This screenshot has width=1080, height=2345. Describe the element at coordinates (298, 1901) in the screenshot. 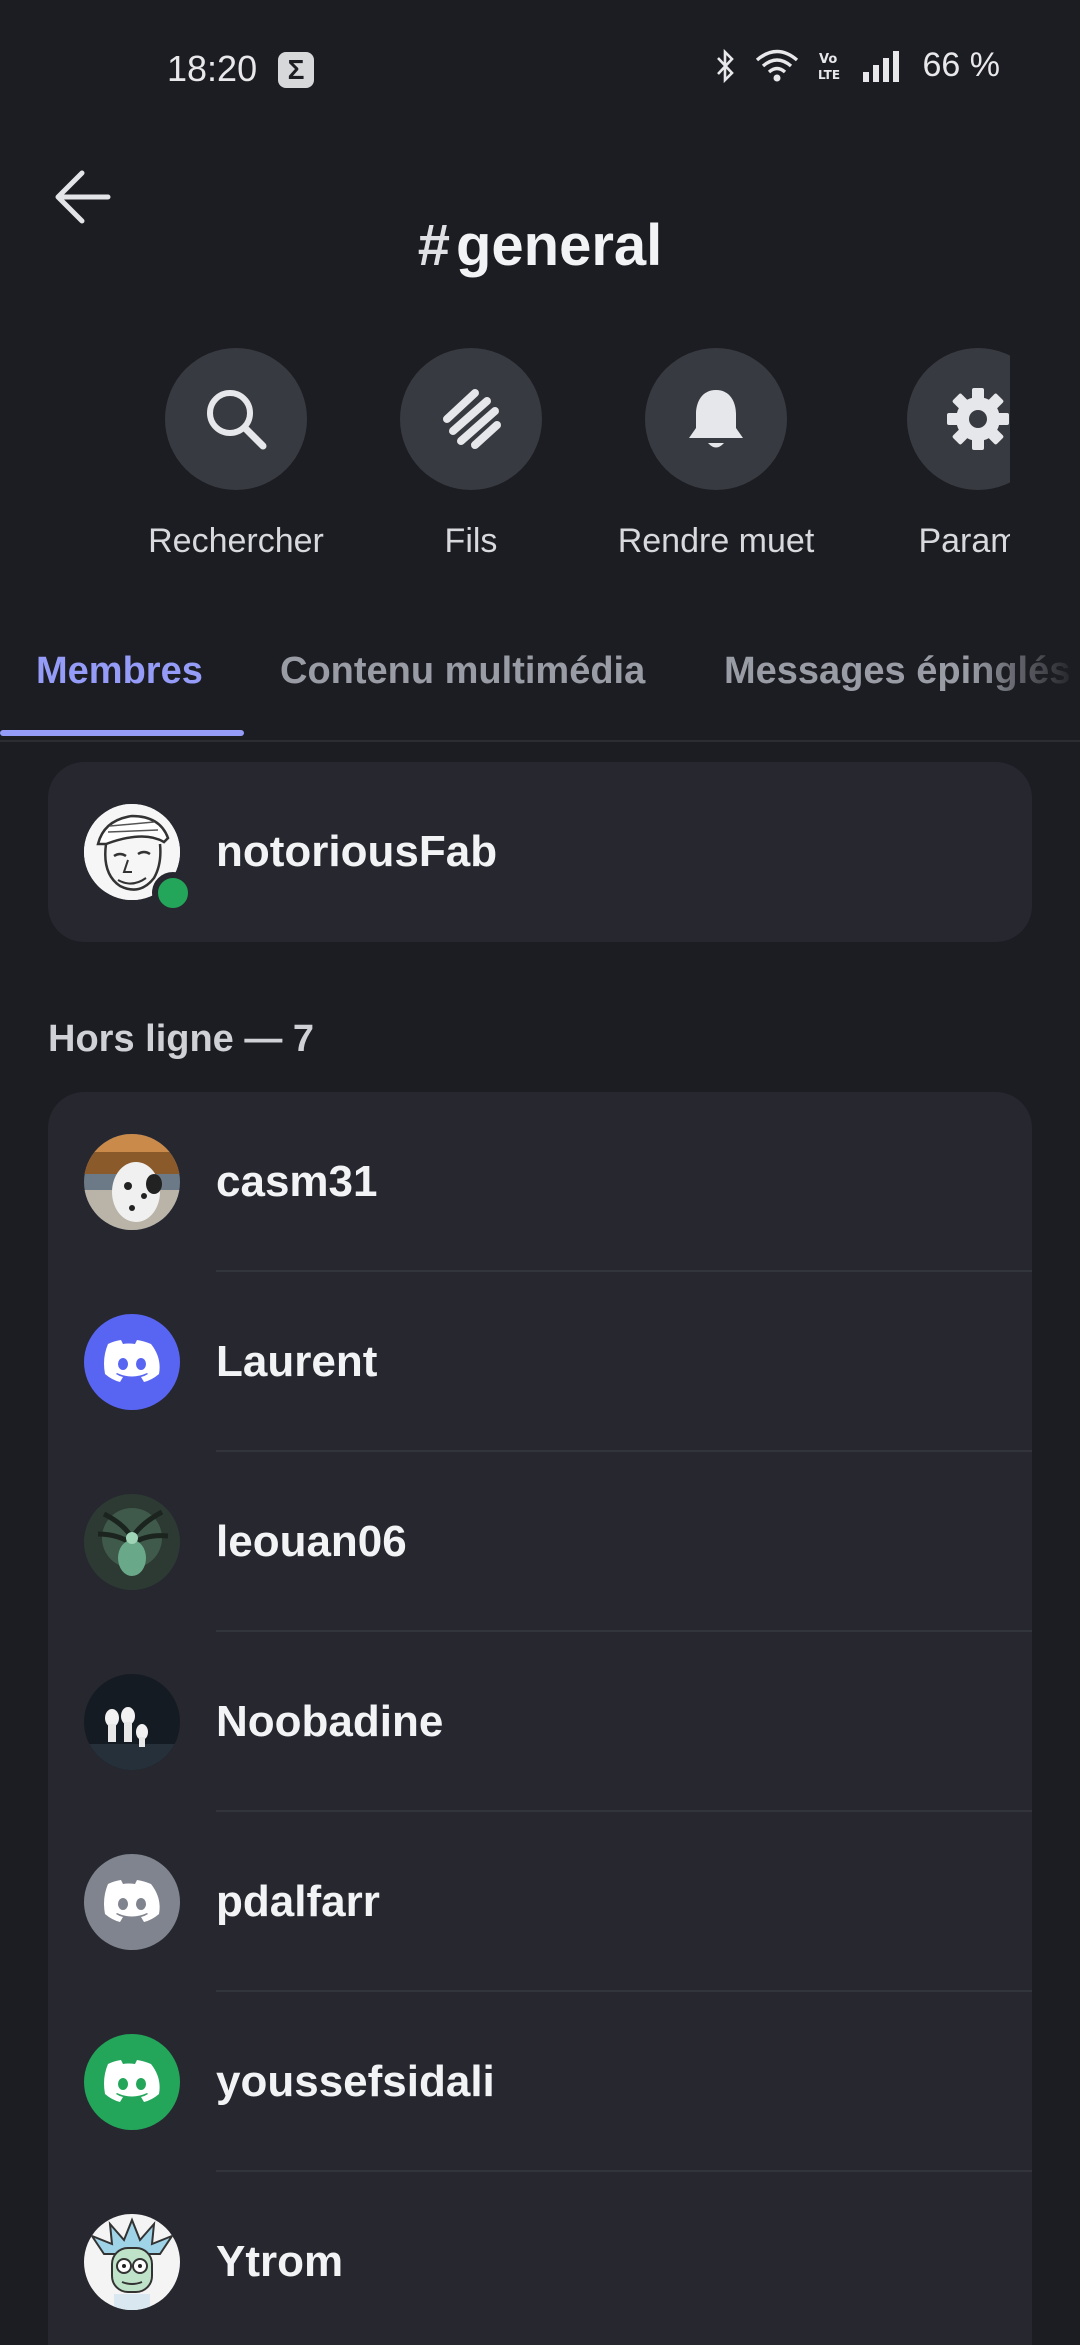

I see `member-name: pdalfarr` at that location.